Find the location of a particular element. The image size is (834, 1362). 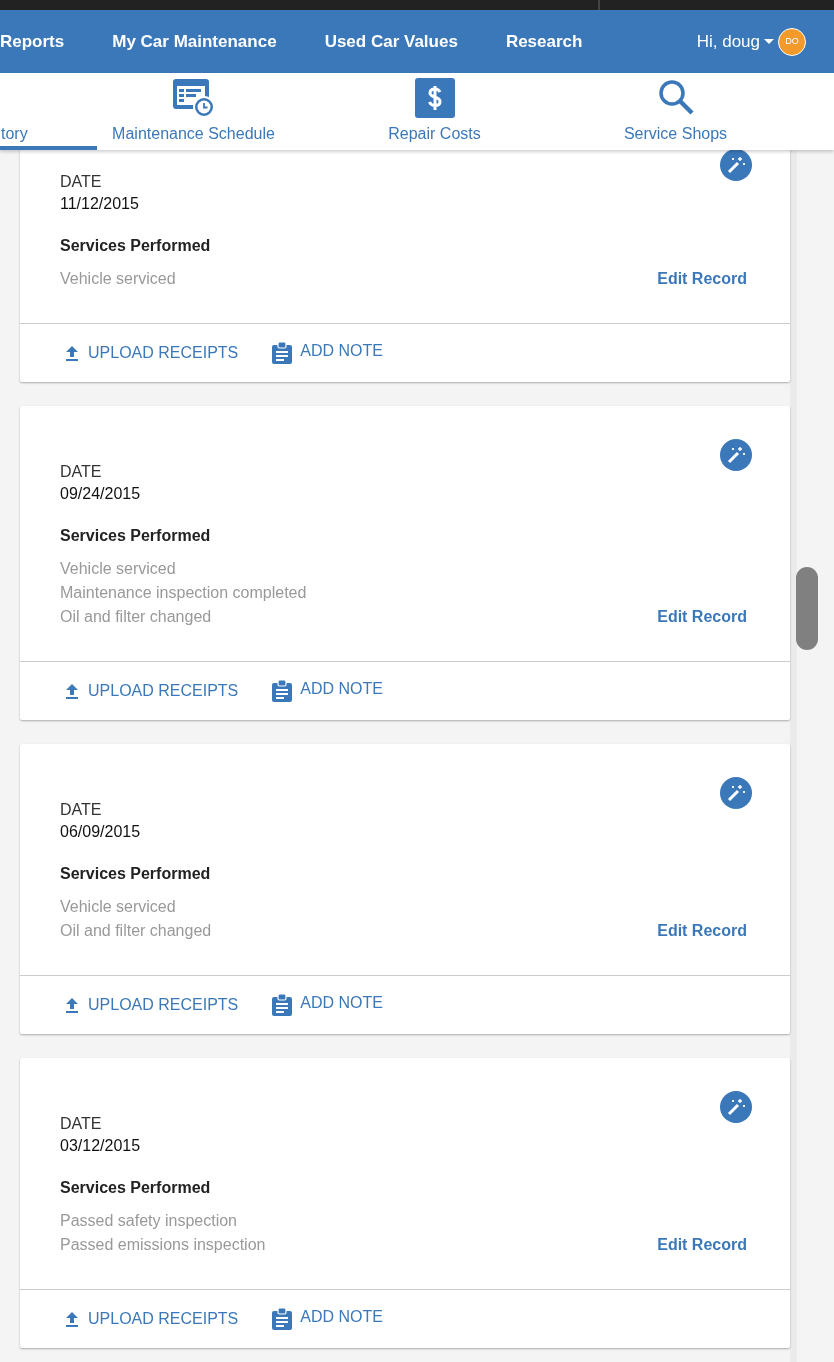

caret-icon is located at coordinates (769, 41).